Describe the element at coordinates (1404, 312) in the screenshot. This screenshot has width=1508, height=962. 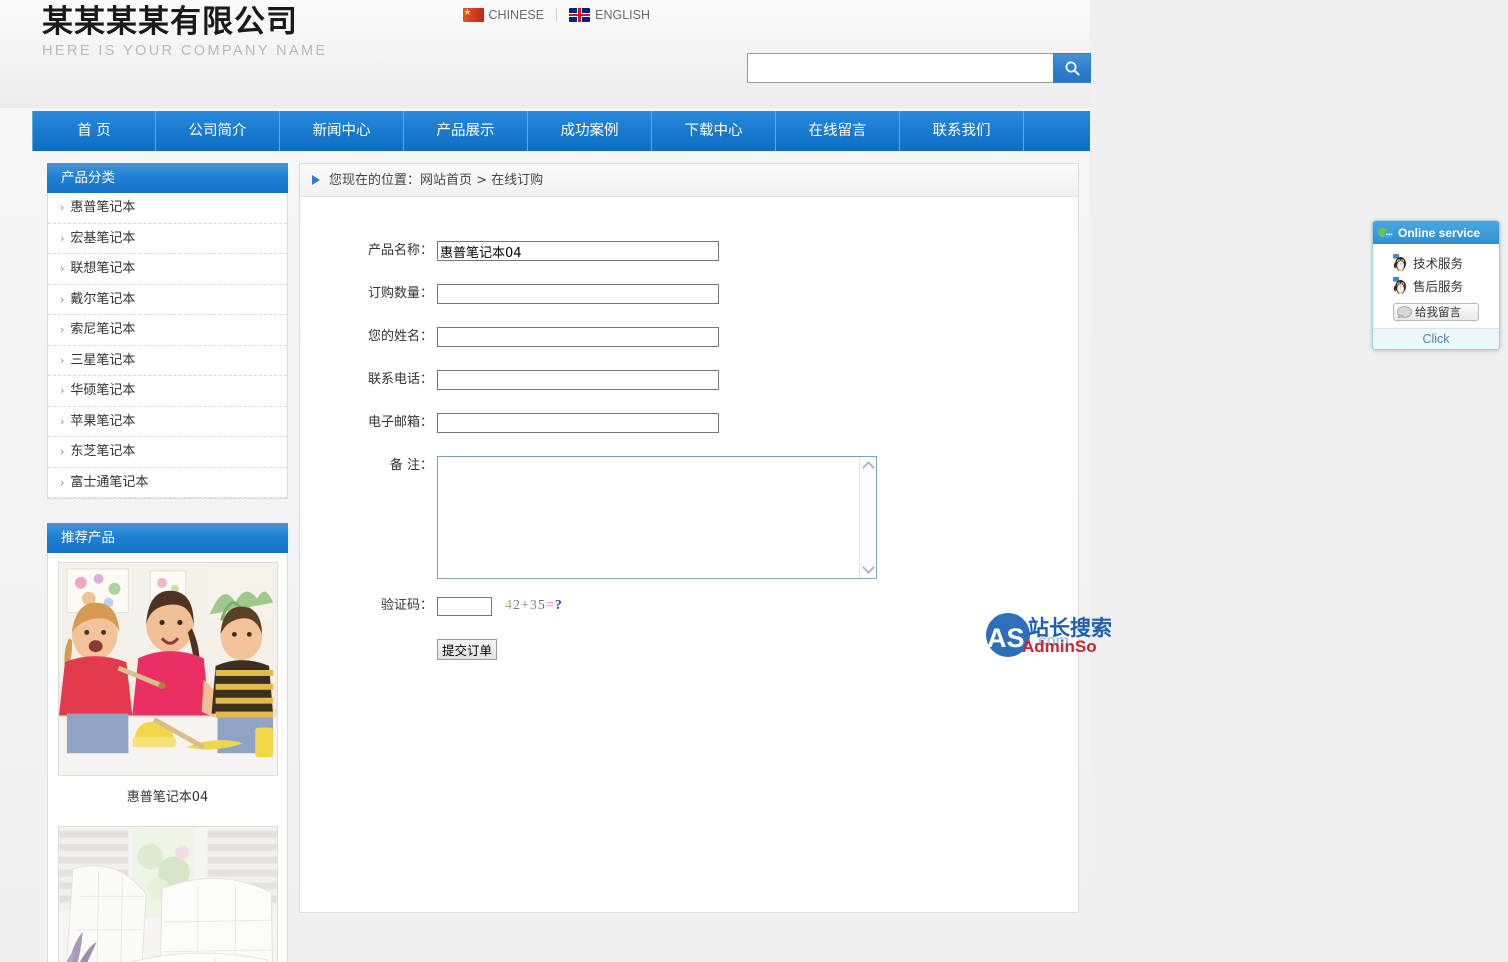
I see `message-bubble-icon` at that location.